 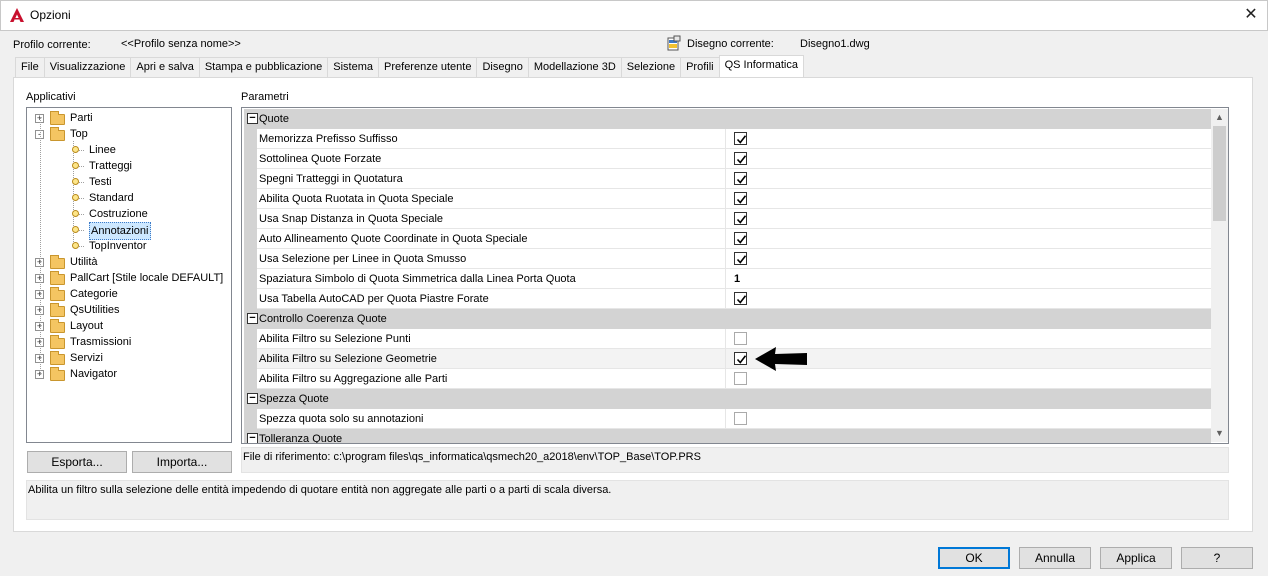 I want to click on tab-qs-informatica: QS Informatica, so click(x=761, y=66).